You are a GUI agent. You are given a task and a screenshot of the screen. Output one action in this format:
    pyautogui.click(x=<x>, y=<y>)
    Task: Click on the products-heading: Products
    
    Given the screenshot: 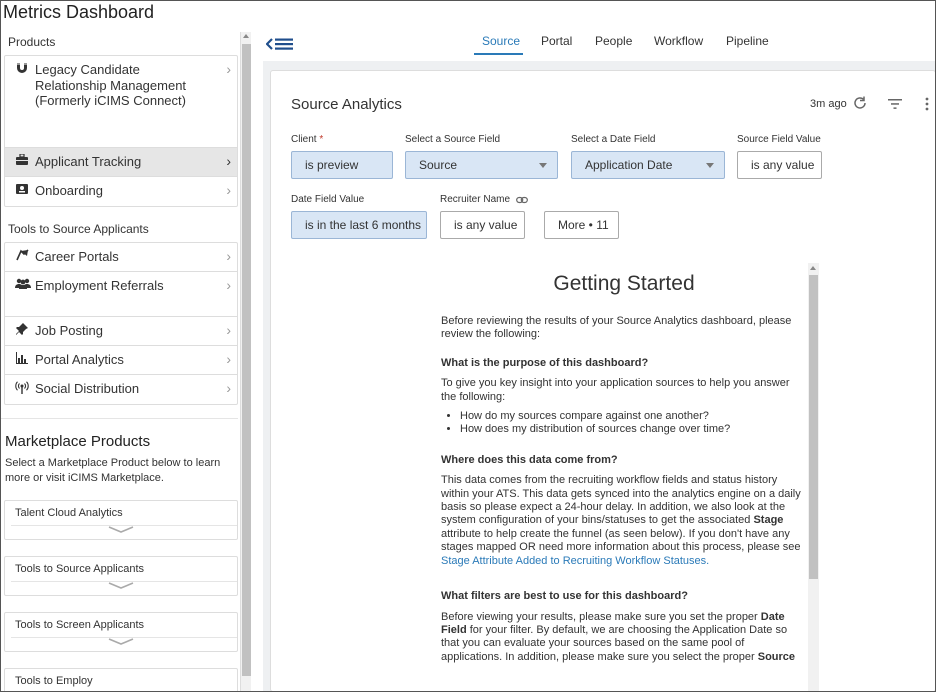 What is the action you would take?
    pyautogui.click(x=32, y=42)
    